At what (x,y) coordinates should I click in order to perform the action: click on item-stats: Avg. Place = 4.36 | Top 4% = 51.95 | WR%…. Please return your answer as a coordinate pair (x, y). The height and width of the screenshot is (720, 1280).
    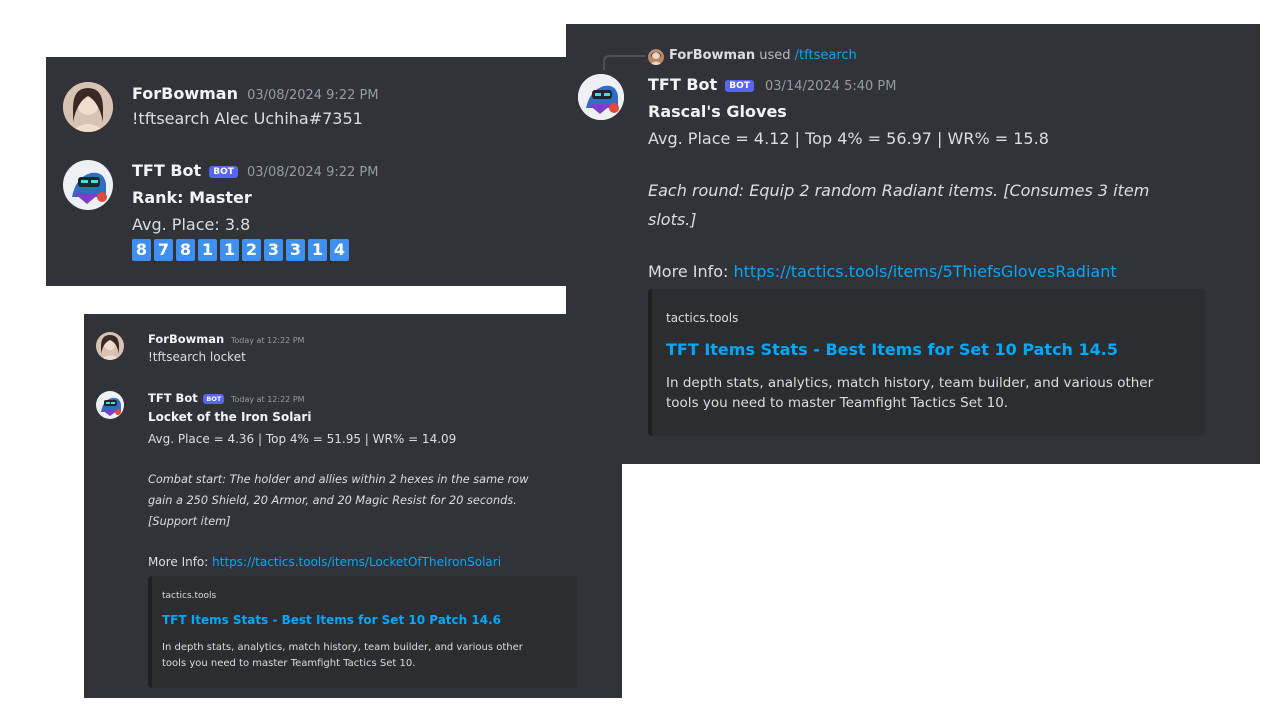
    Looking at the image, I should click on (302, 439).